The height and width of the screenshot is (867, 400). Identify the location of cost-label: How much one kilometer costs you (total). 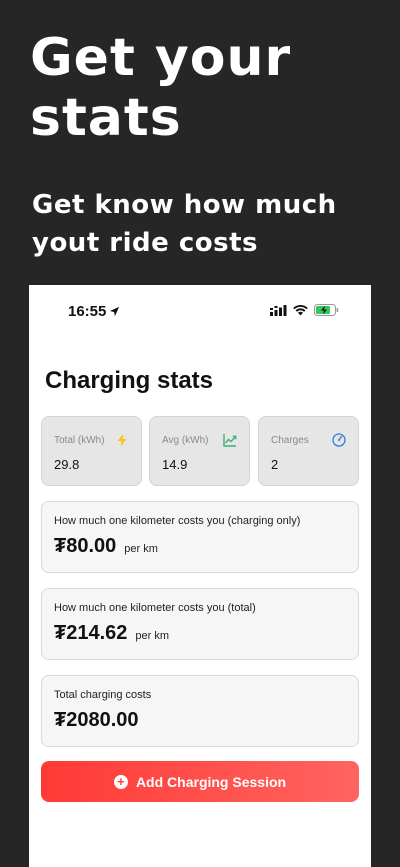
(155, 608).